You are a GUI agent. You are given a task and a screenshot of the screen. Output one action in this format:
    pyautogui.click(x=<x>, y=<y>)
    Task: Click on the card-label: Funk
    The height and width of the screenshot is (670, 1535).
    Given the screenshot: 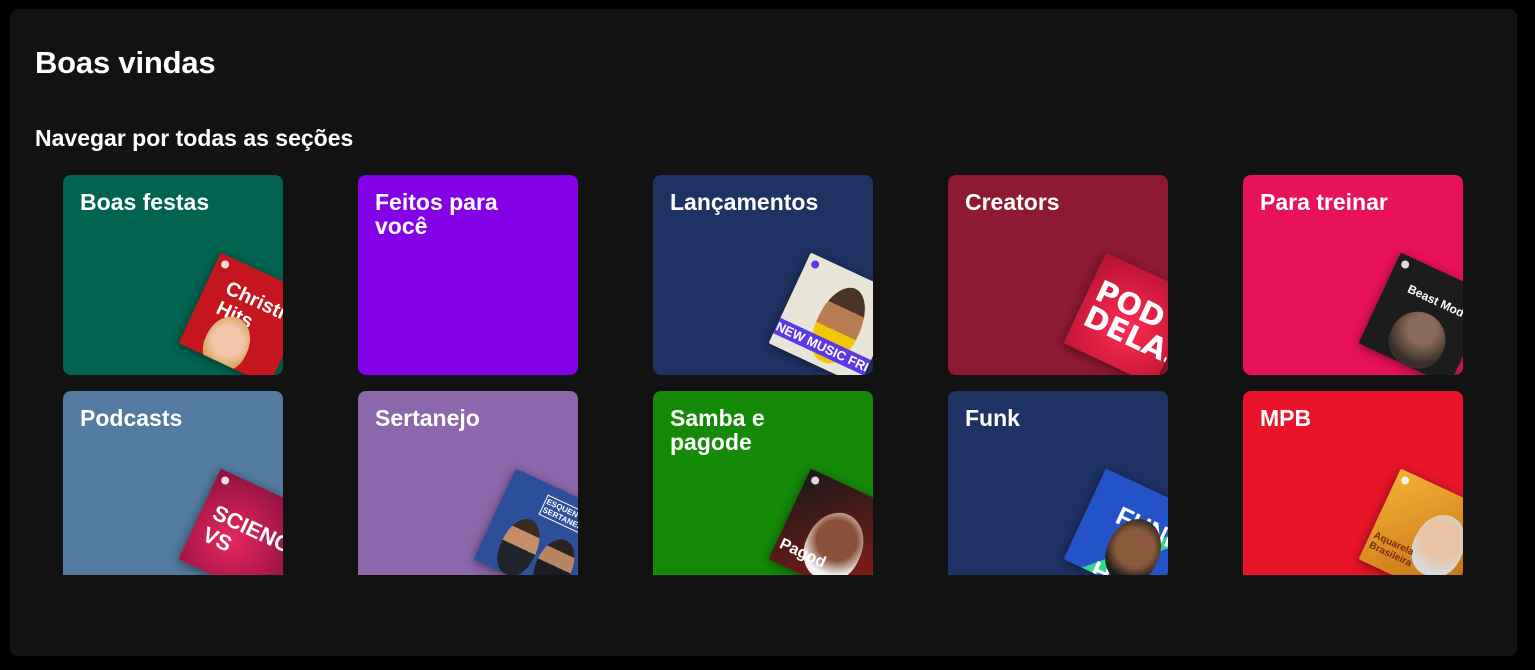 What is the action you would take?
    pyautogui.click(x=992, y=418)
    